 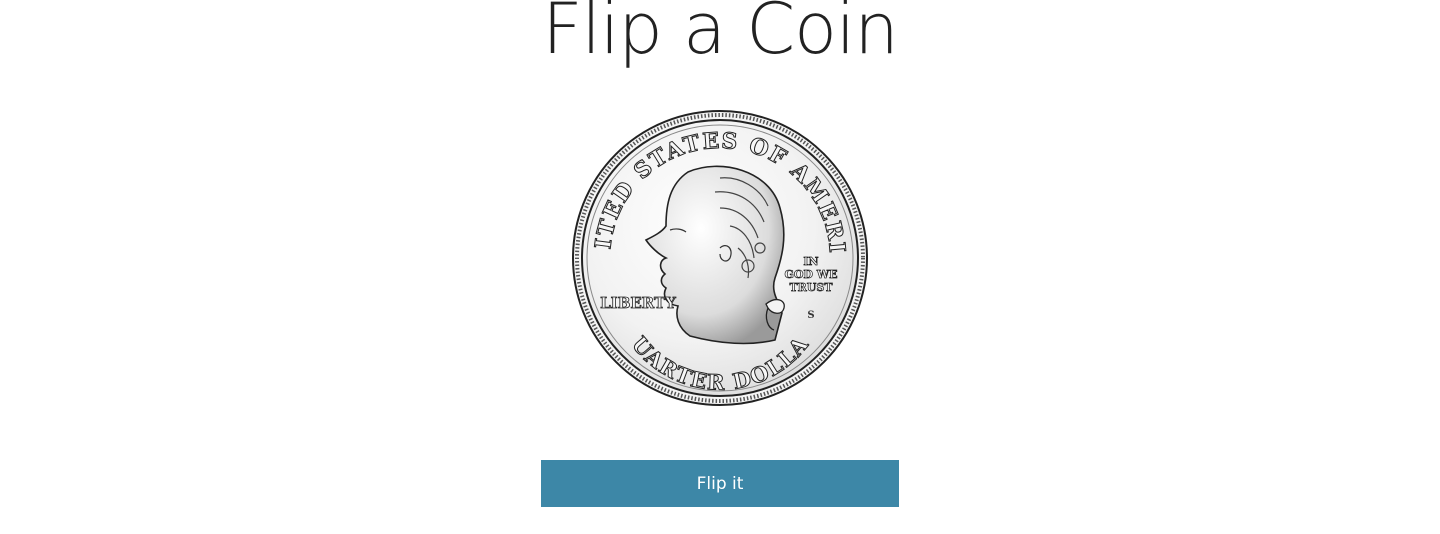 What do you see at coordinates (810, 261) in the screenshot?
I see `coin-motto-line1: IN` at bounding box center [810, 261].